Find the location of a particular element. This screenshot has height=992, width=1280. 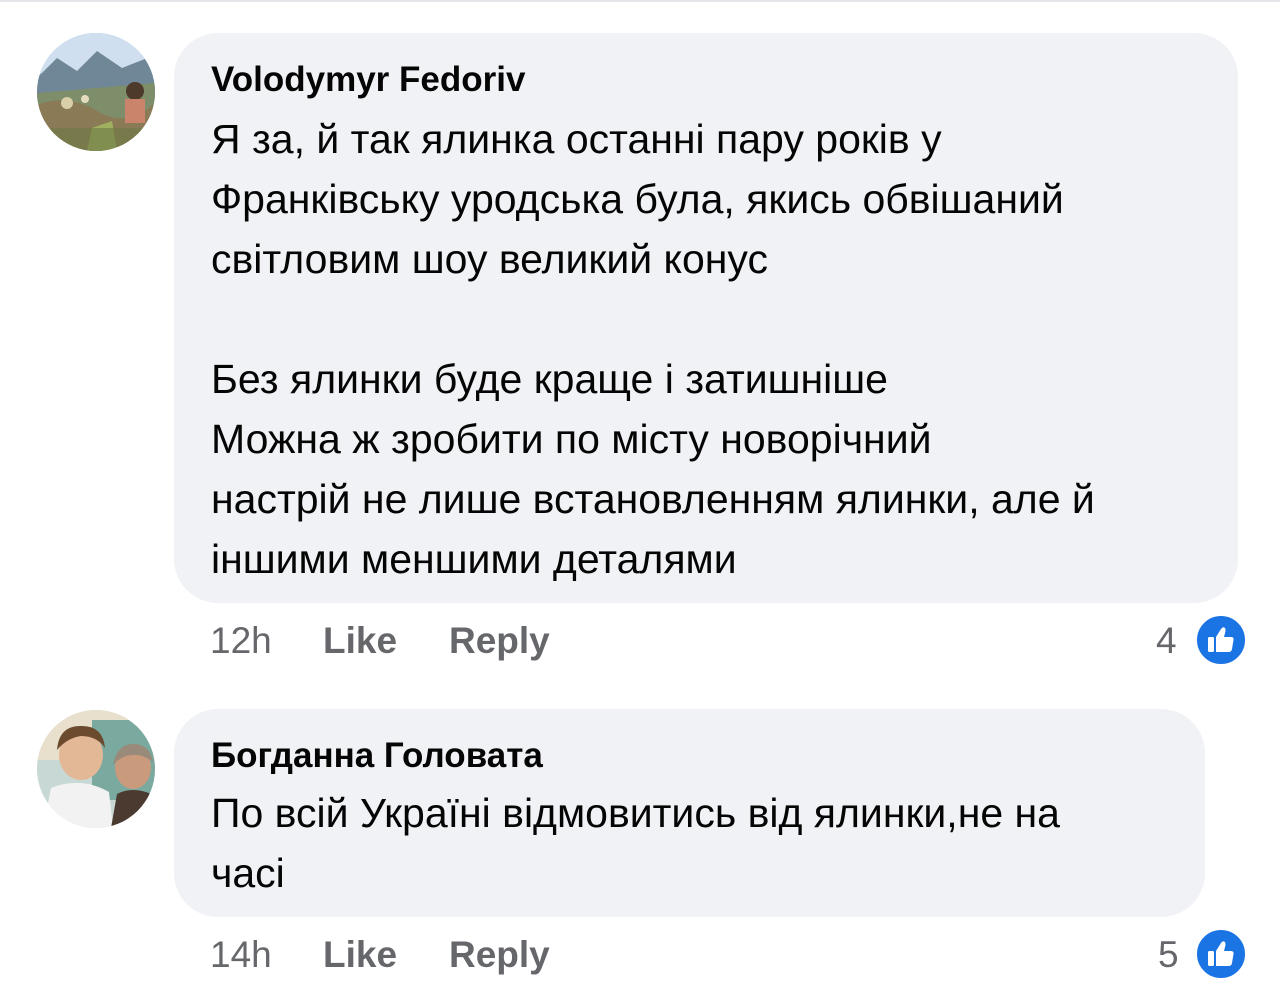

comment-timestamp: 12h is located at coordinates (241, 641).